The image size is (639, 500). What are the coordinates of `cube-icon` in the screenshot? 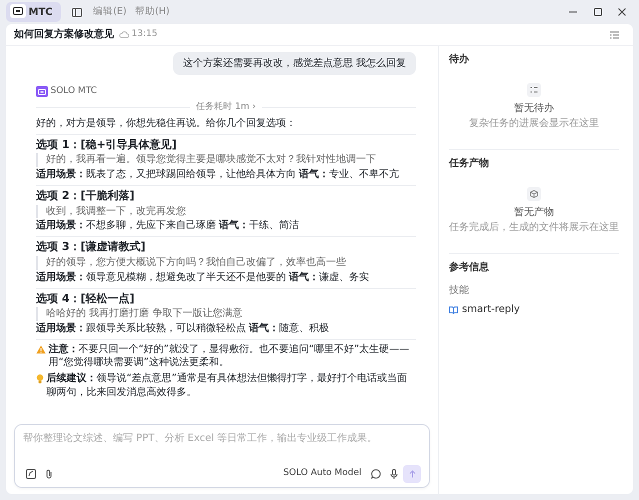 It's located at (534, 194).